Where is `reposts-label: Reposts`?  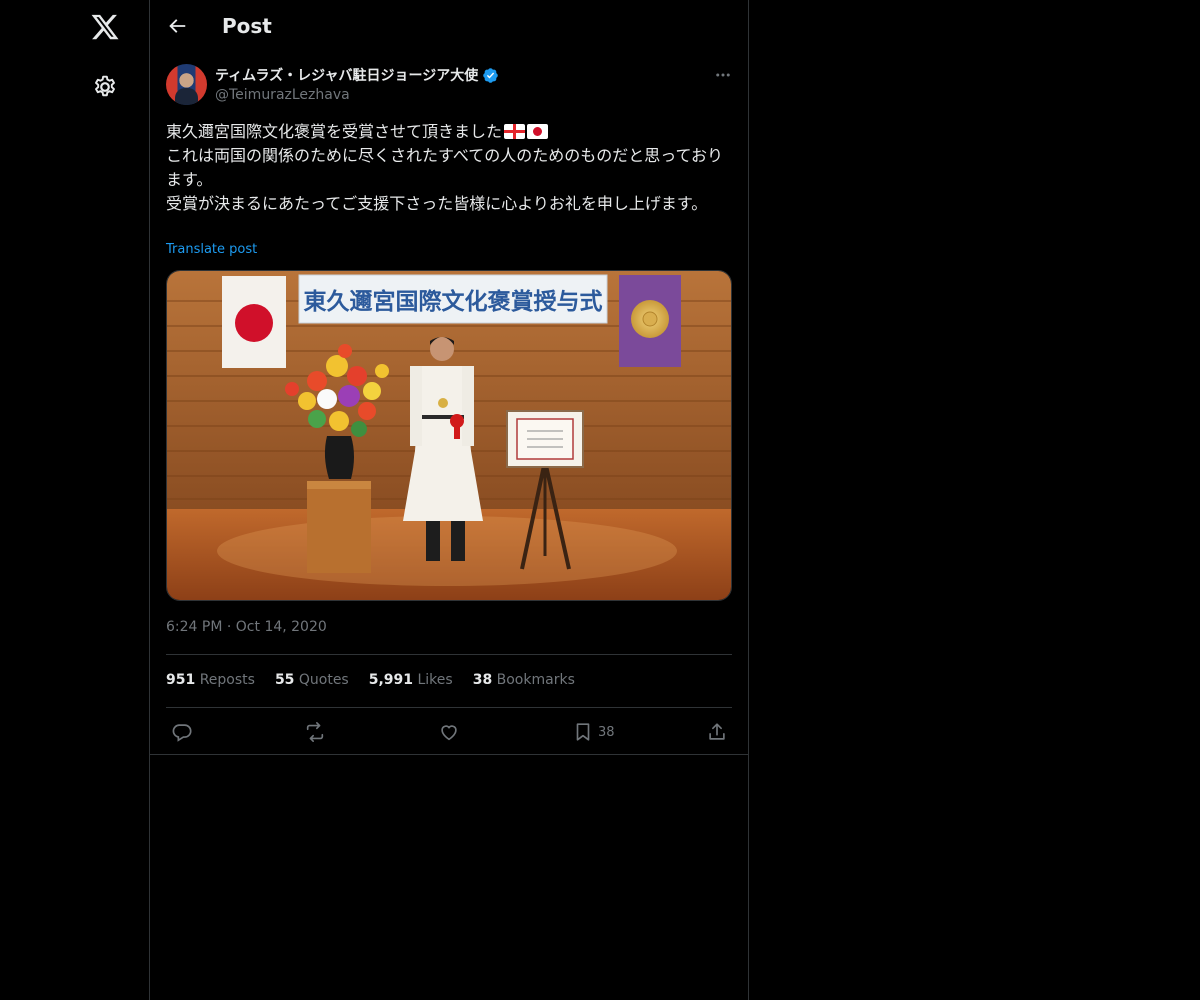 reposts-label: Reposts is located at coordinates (227, 680).